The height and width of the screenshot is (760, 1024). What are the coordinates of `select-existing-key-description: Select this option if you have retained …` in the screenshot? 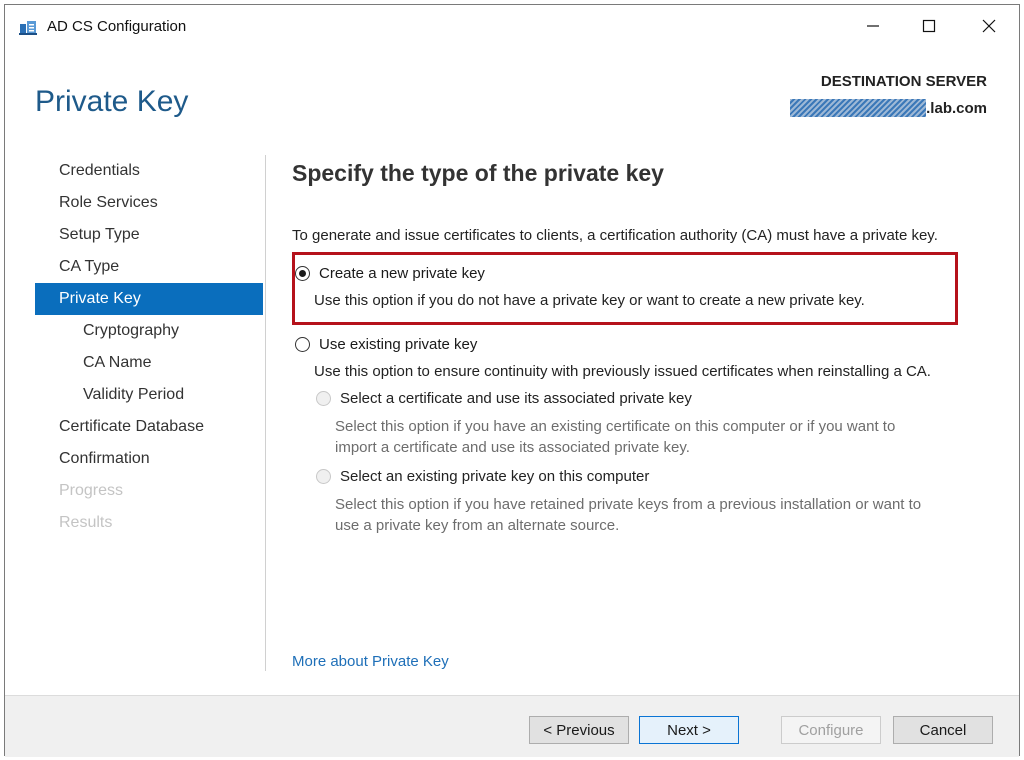 It's located at (628, 515).